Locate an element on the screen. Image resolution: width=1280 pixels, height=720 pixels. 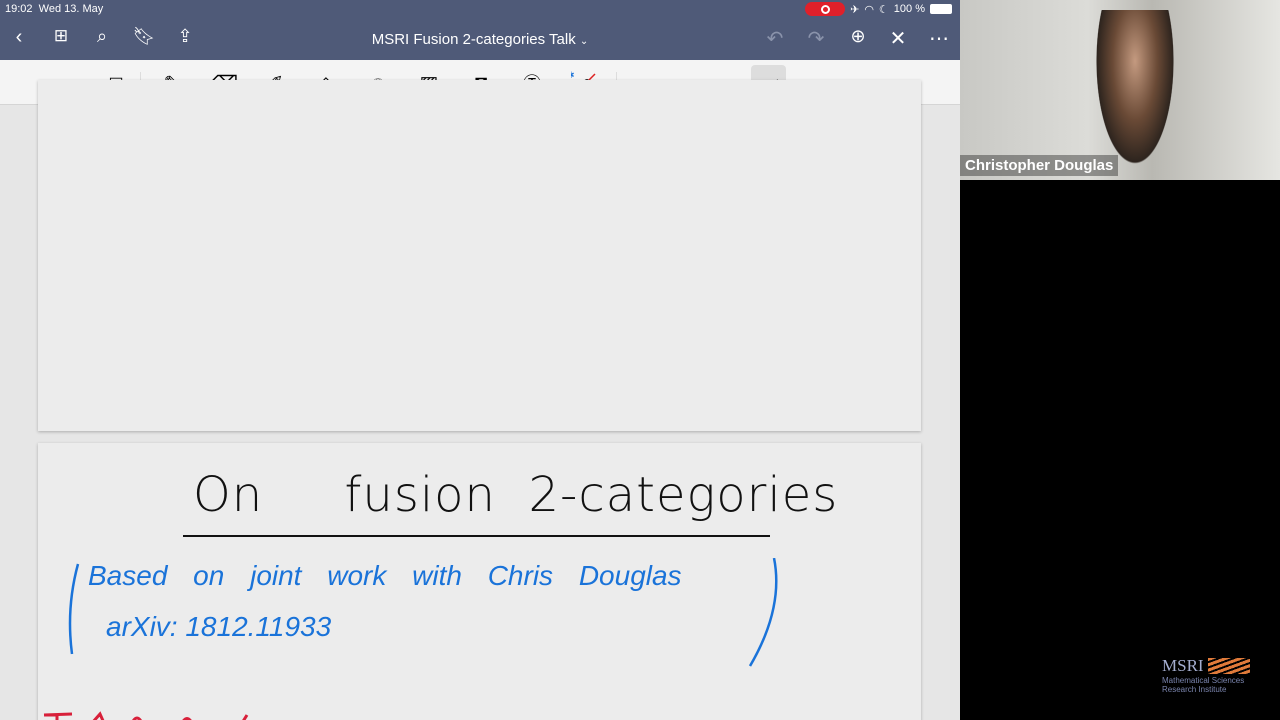
handwritten-note-line1: Based on joint work with Chris Douglas is located at coordinates (385, 575).